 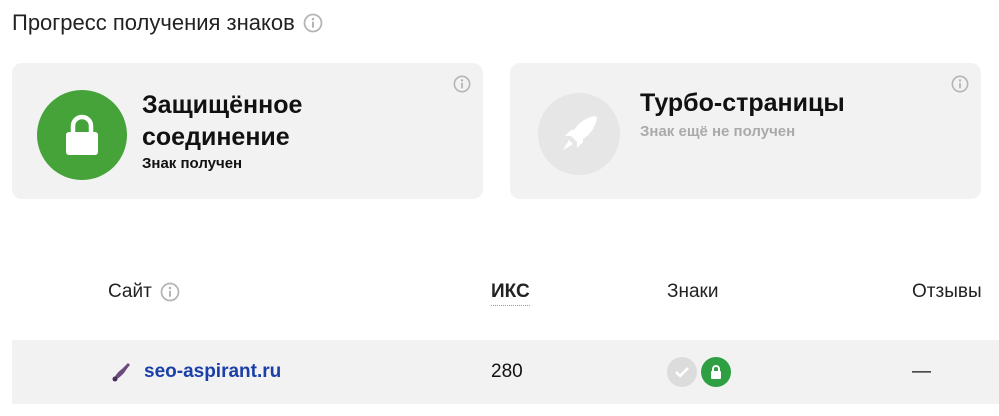 I want to click on column-header-site: Сайт, so click(x=144, y=292).